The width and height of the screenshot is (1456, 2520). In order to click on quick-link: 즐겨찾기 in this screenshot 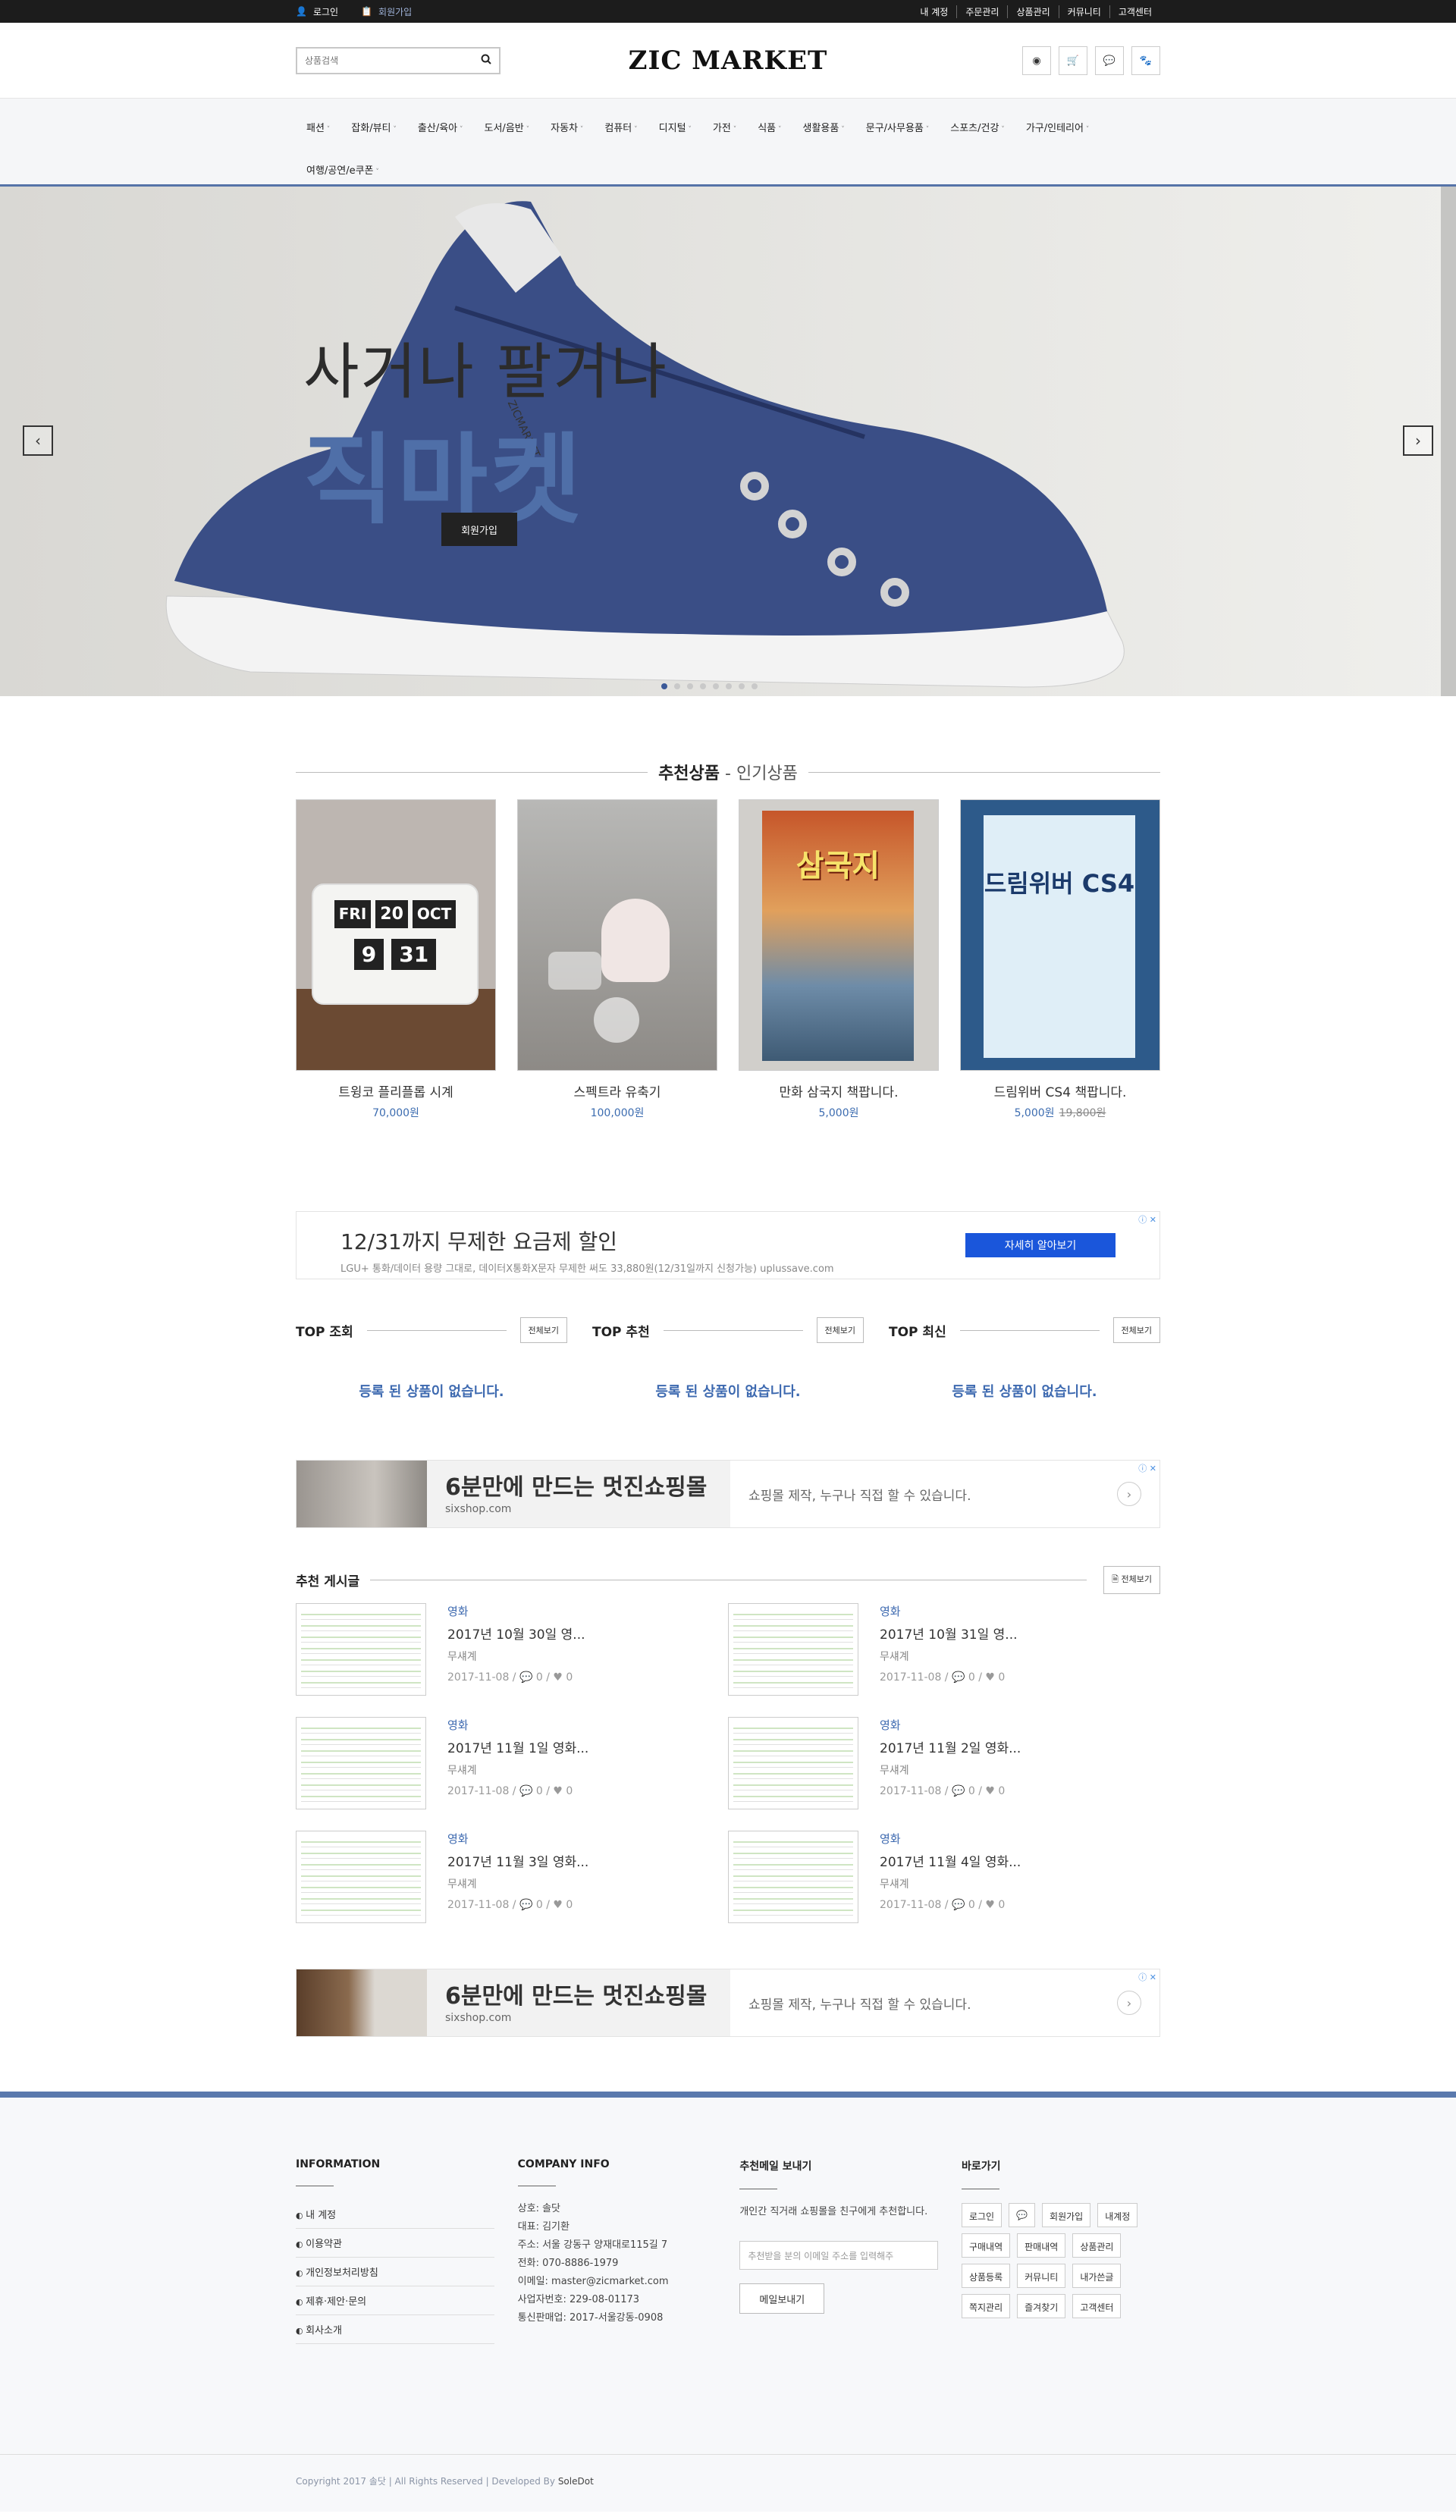, I will do `click(1041, 2306)`.